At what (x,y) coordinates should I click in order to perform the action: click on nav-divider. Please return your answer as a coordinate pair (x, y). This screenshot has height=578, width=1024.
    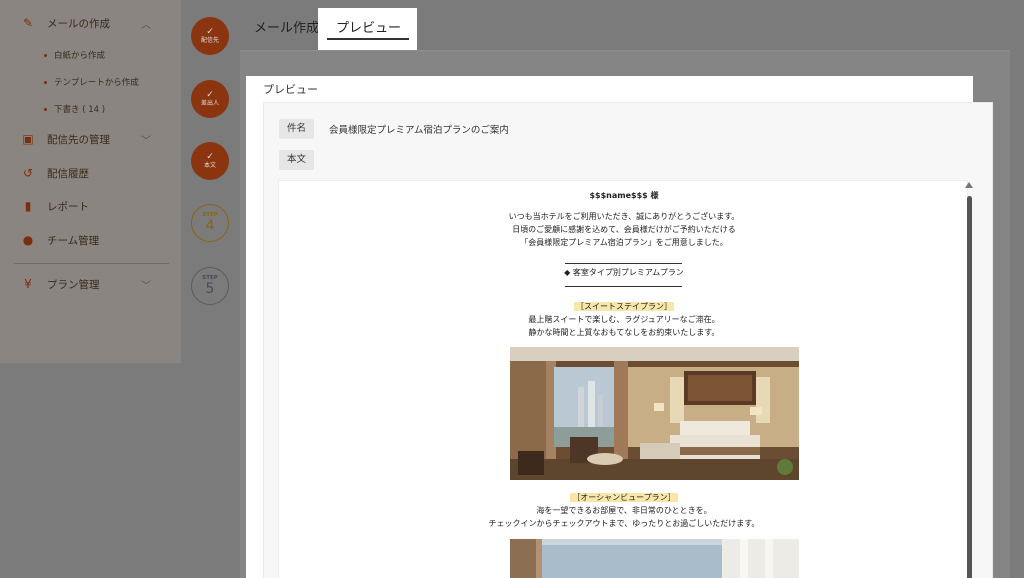
    Looking at the image, I should click on (91, 263).